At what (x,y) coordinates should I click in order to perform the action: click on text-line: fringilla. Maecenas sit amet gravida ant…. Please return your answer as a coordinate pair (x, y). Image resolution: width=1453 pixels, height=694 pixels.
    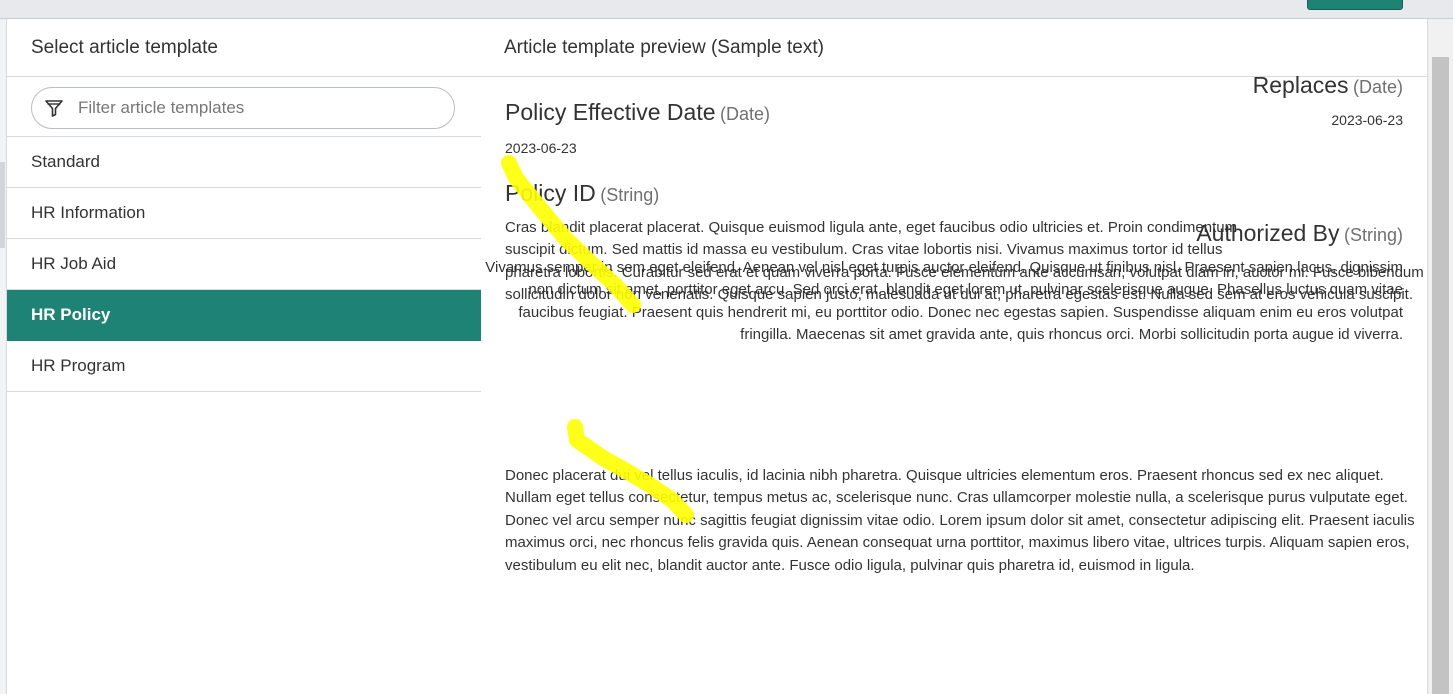
    Looking at the image, I should click on (1071, 335).